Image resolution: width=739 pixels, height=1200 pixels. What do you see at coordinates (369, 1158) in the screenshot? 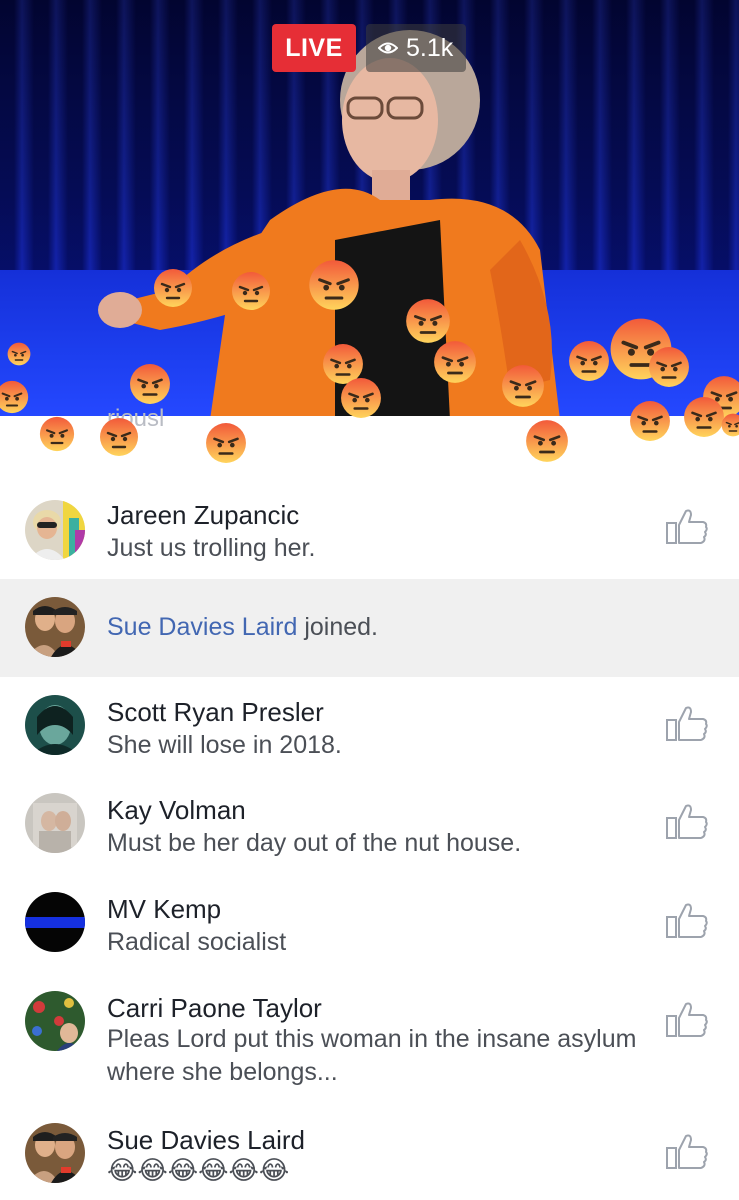
I see `comment-row: Sue Davies Laird 😂😂😂😂😂😂` at bounding box center [369, 1158].